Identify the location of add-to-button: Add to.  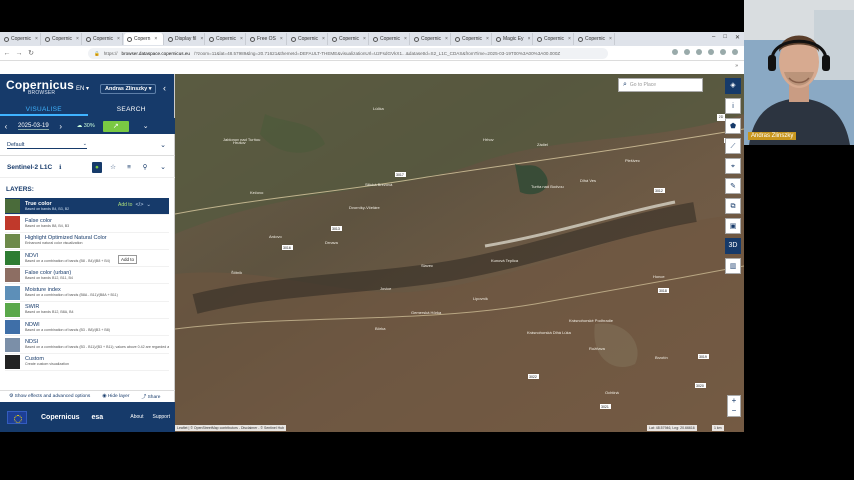
(125, 205).